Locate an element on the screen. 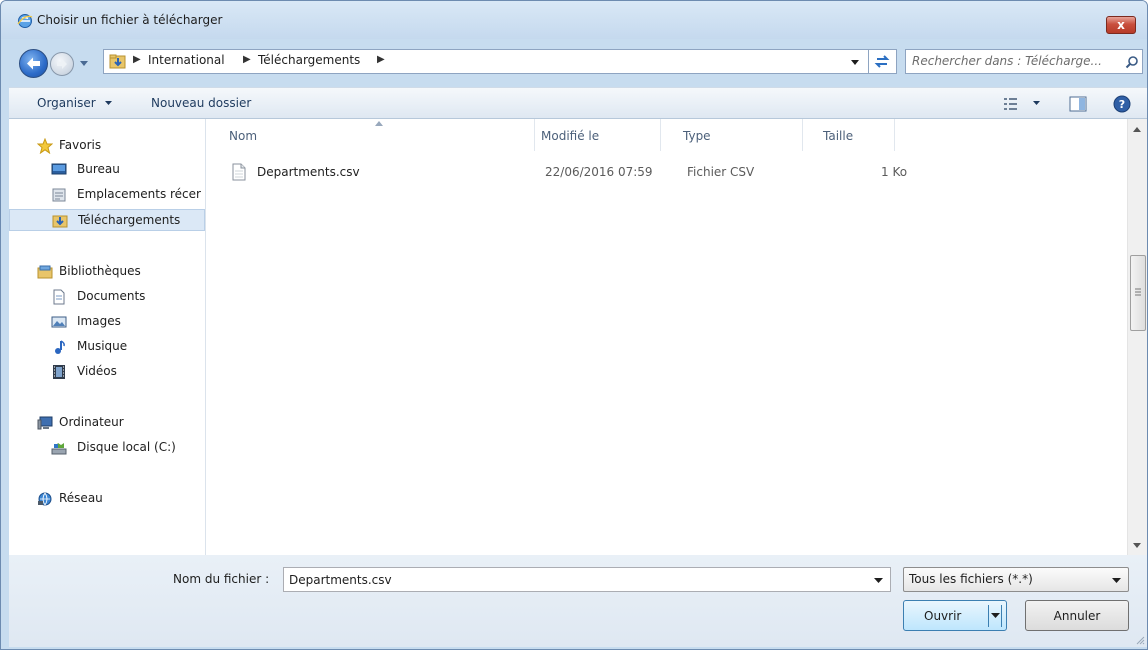 The height and width of the screenshot is (650, 1148). scroll-thumb is located at coordinates (1138, 293).